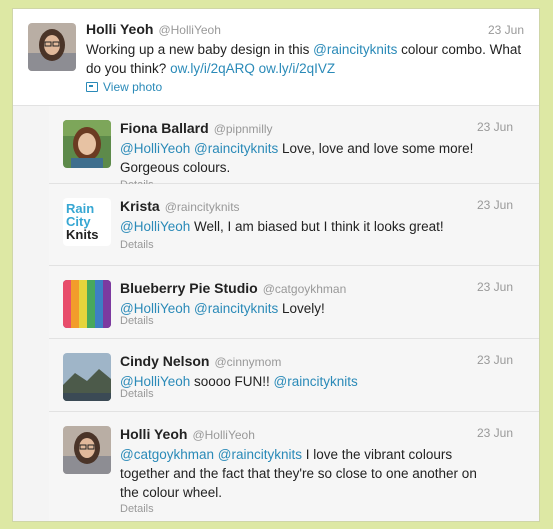 The image size is (553, 529). What do you see at coordinates (164, 128) in the screenshot?
I see `author-name: Fiona Ballard` at bounding box center [164, 128].